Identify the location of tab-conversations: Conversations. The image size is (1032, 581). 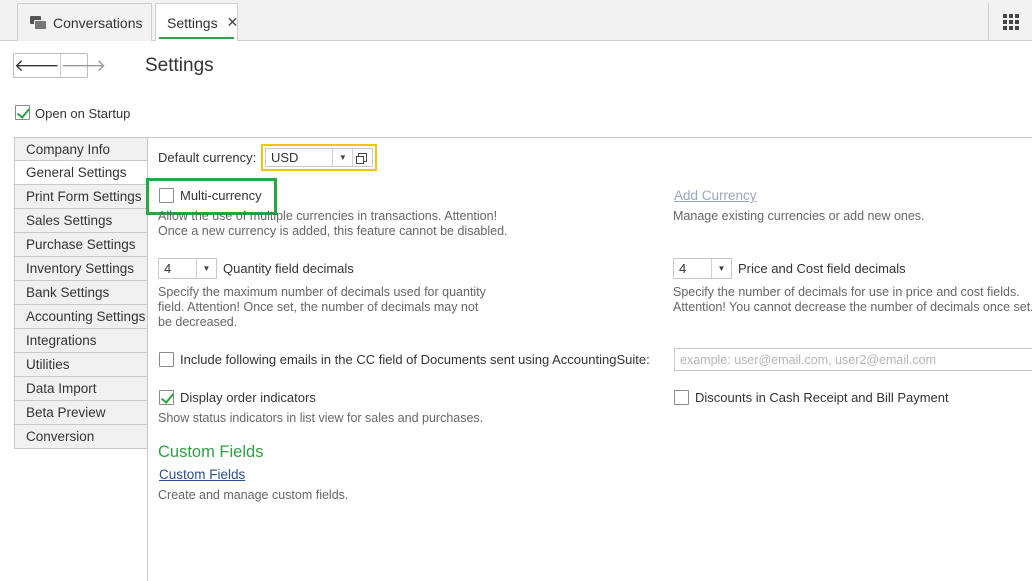
(84, 22).